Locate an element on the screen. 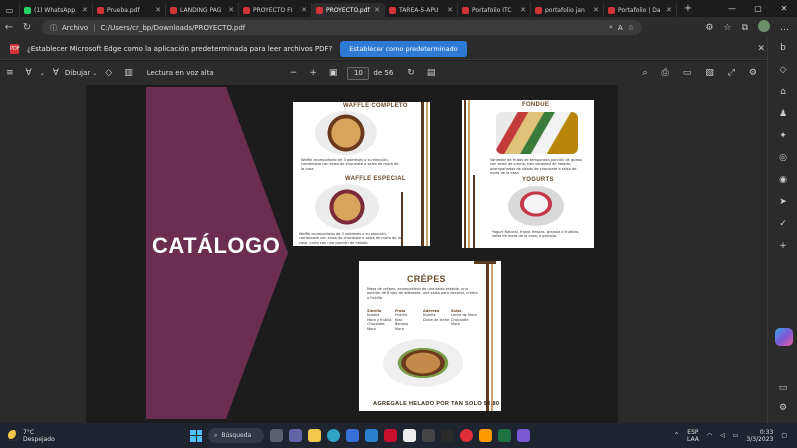  refresh-icon: ↻ is located at coordinates (27, 27).